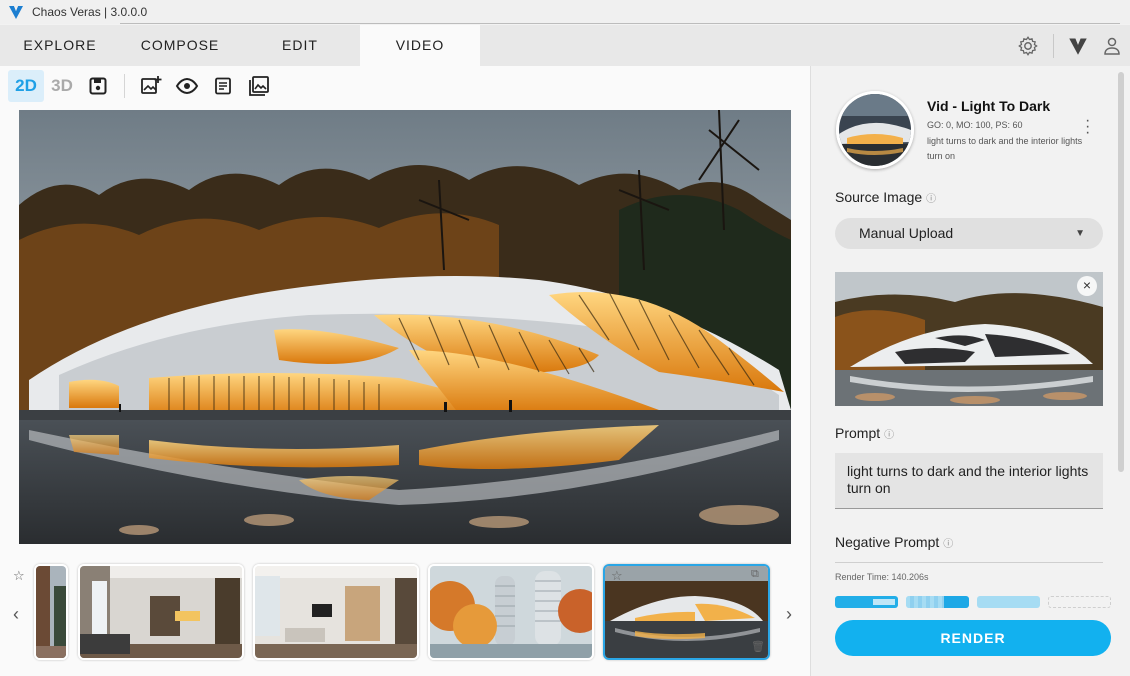 Image resolution: width=1130 pixels, height=676 pixels. I want to click on star-icon: ☆, so click(19, 576).